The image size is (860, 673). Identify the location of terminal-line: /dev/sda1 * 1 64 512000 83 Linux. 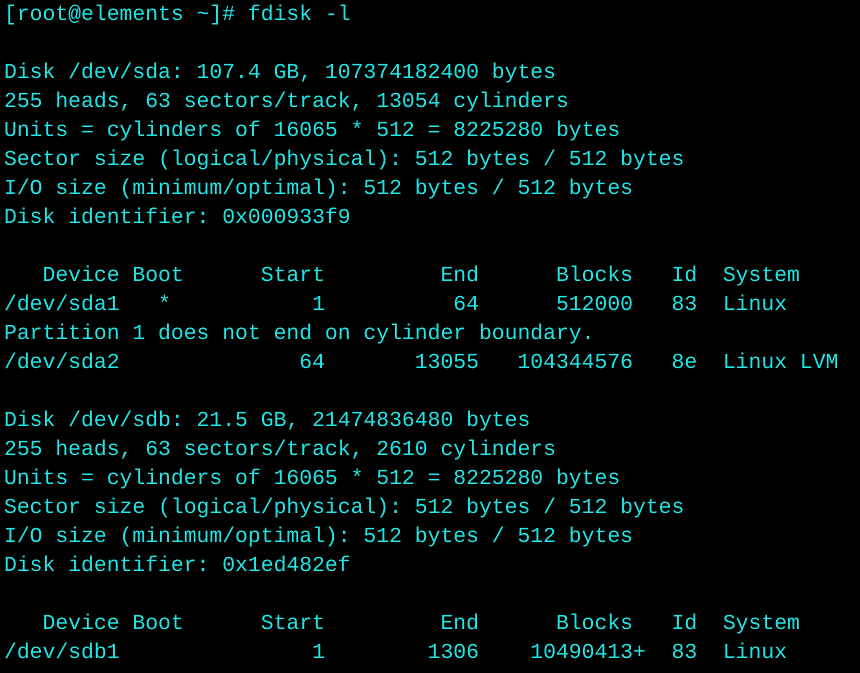
(396, 305).